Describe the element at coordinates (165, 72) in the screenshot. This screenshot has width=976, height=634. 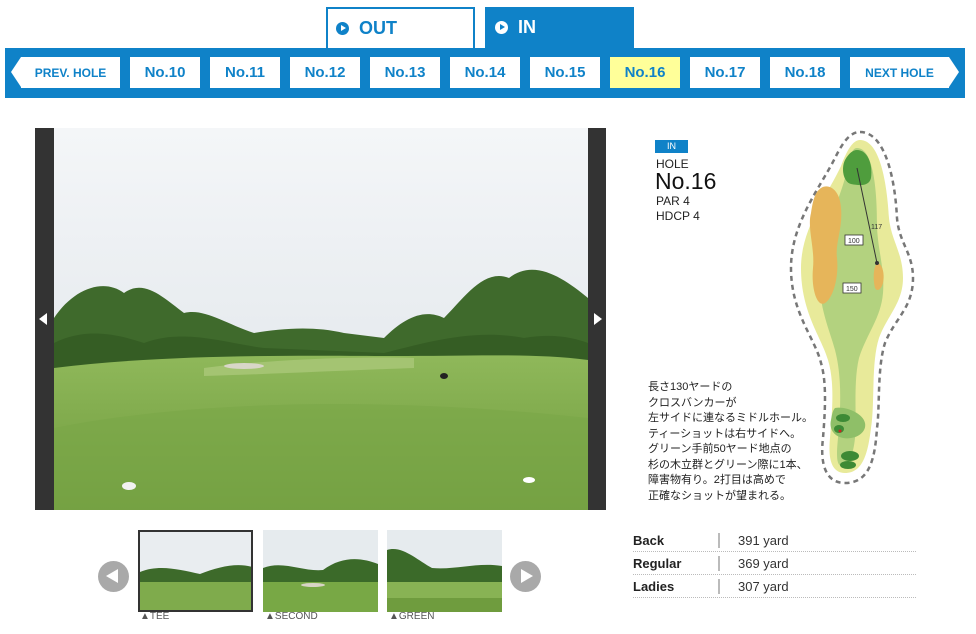
I see `hole-button-10: No.10` at that location.